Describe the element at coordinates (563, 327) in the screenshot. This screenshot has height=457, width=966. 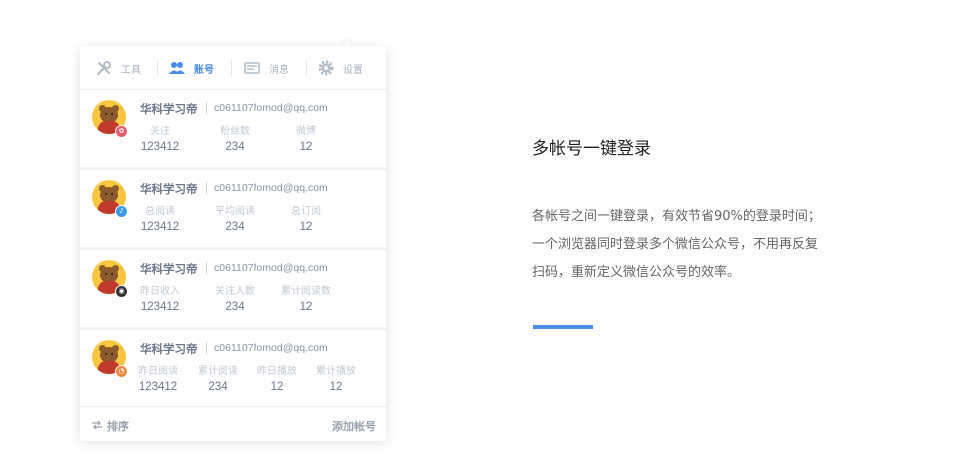
I see `accent-bar` at that location.